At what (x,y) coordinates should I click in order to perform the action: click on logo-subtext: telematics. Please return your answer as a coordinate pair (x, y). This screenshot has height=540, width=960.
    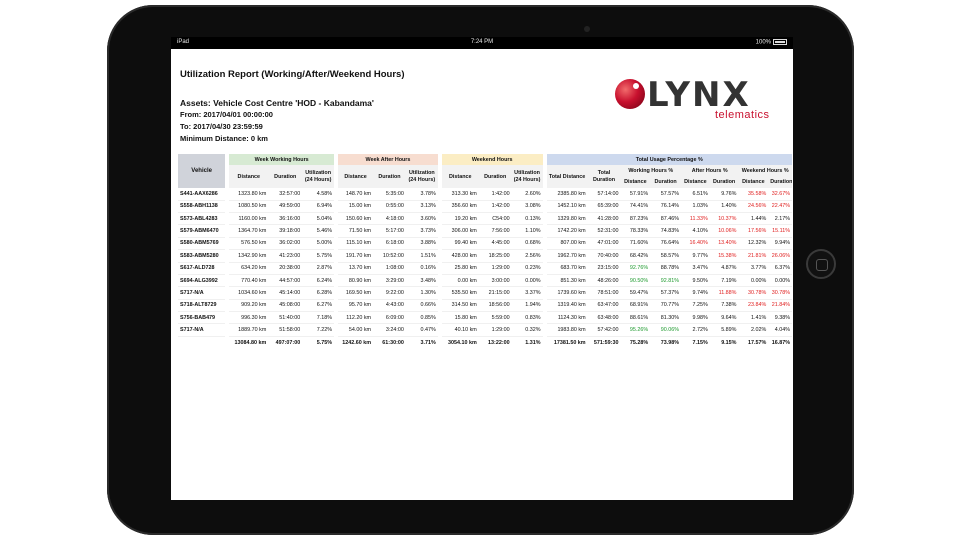
    Looking at the image, I should click on (742, 115).